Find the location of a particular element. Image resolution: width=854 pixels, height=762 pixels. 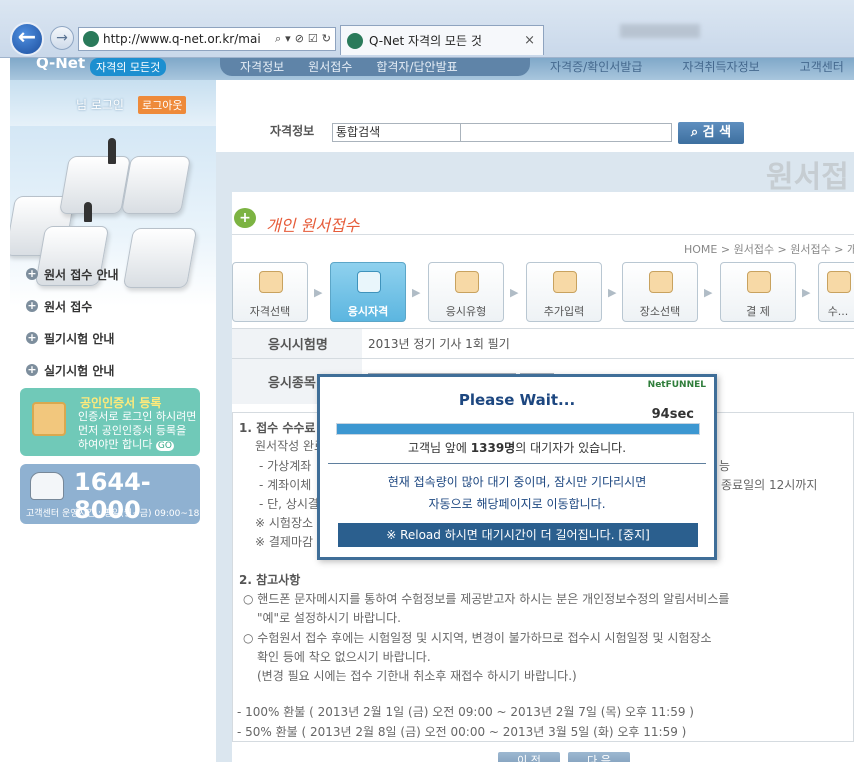

left-menu-item: + 원서 접수 is located at coordinates (121, 306).